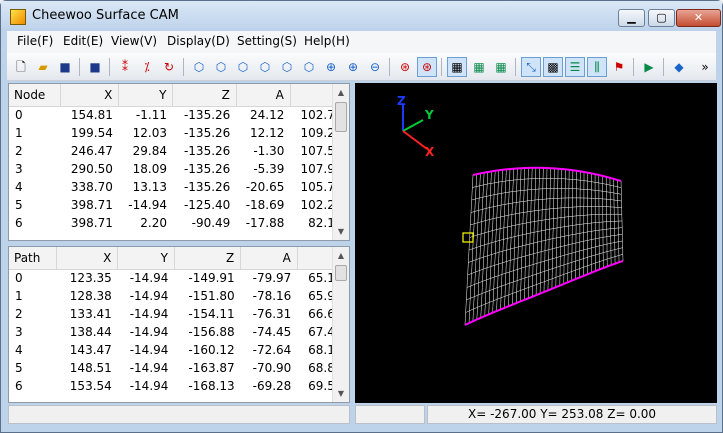  What do you see at coordinates (90, 386) in the screenshot?
I see `table-cell: 153.54` at bounding box center [90, 386].